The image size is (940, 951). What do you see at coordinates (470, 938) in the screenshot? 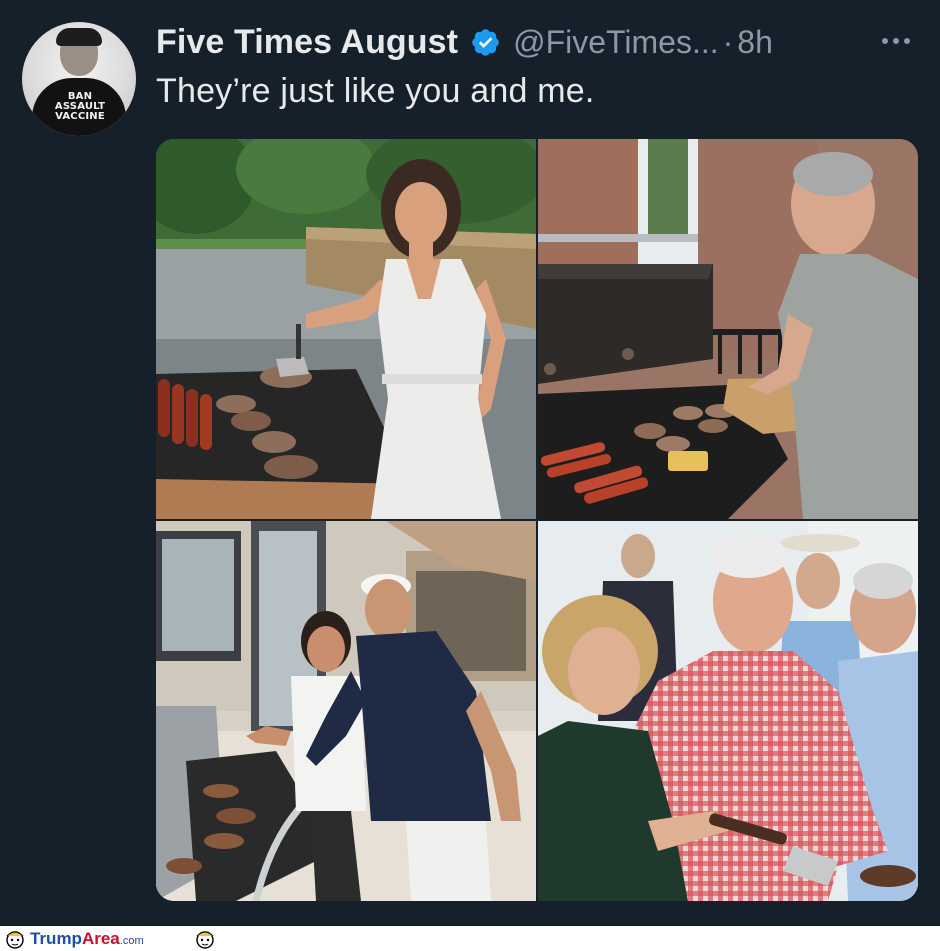
I see `watermark-bar: TrumpArea.com` at bounding box center [470, 938].